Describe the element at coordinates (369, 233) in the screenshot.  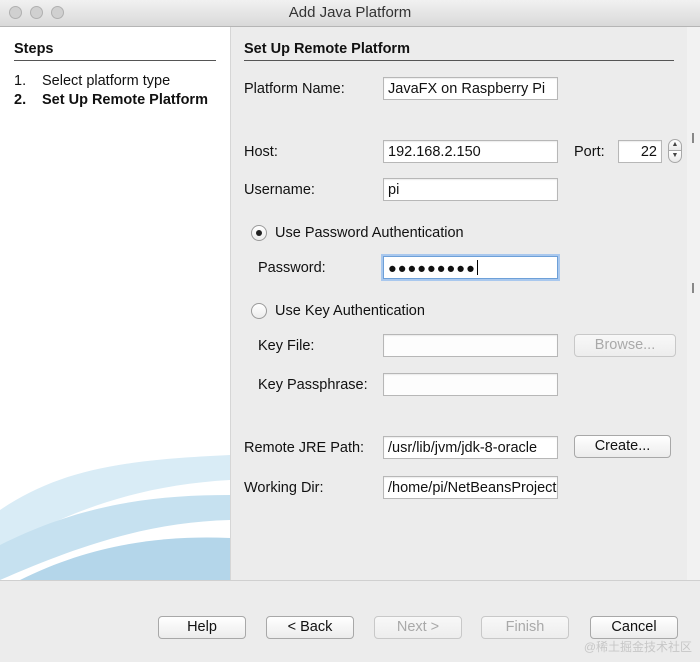
I see `password-auth-label: Use Password Authentication` at that location.